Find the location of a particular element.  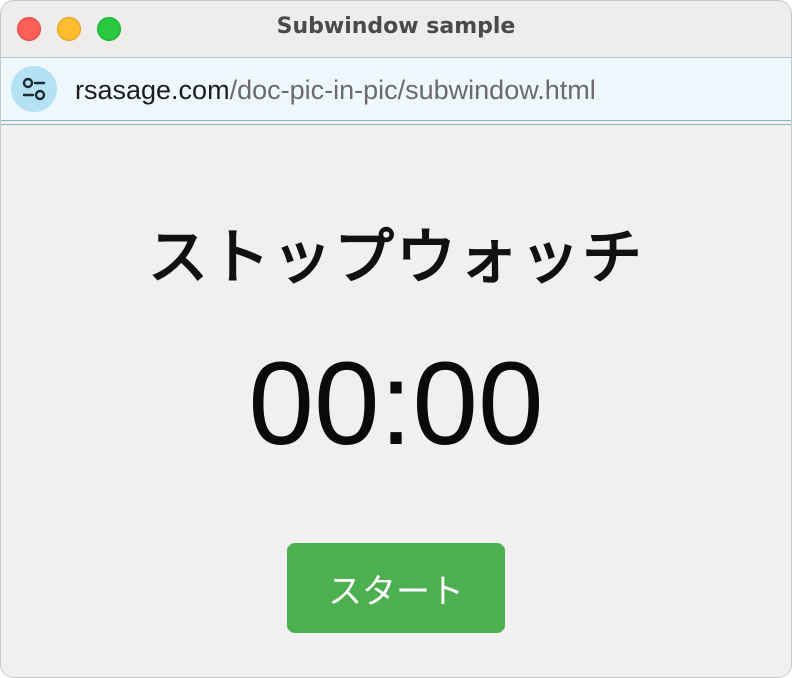

page-title: ストップウォッチ is located at coordinates (396, 258).